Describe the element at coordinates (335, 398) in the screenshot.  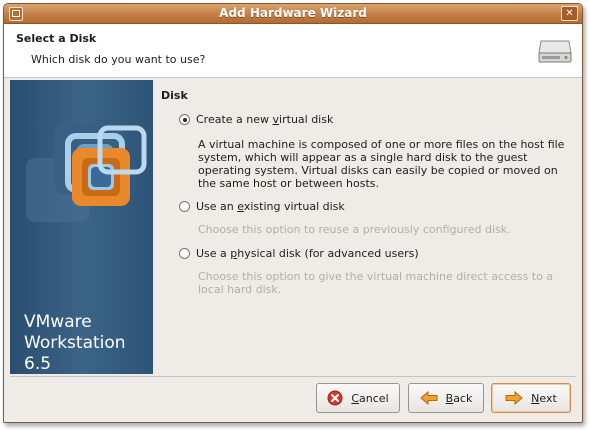
I see `cancel-icon` at that location.